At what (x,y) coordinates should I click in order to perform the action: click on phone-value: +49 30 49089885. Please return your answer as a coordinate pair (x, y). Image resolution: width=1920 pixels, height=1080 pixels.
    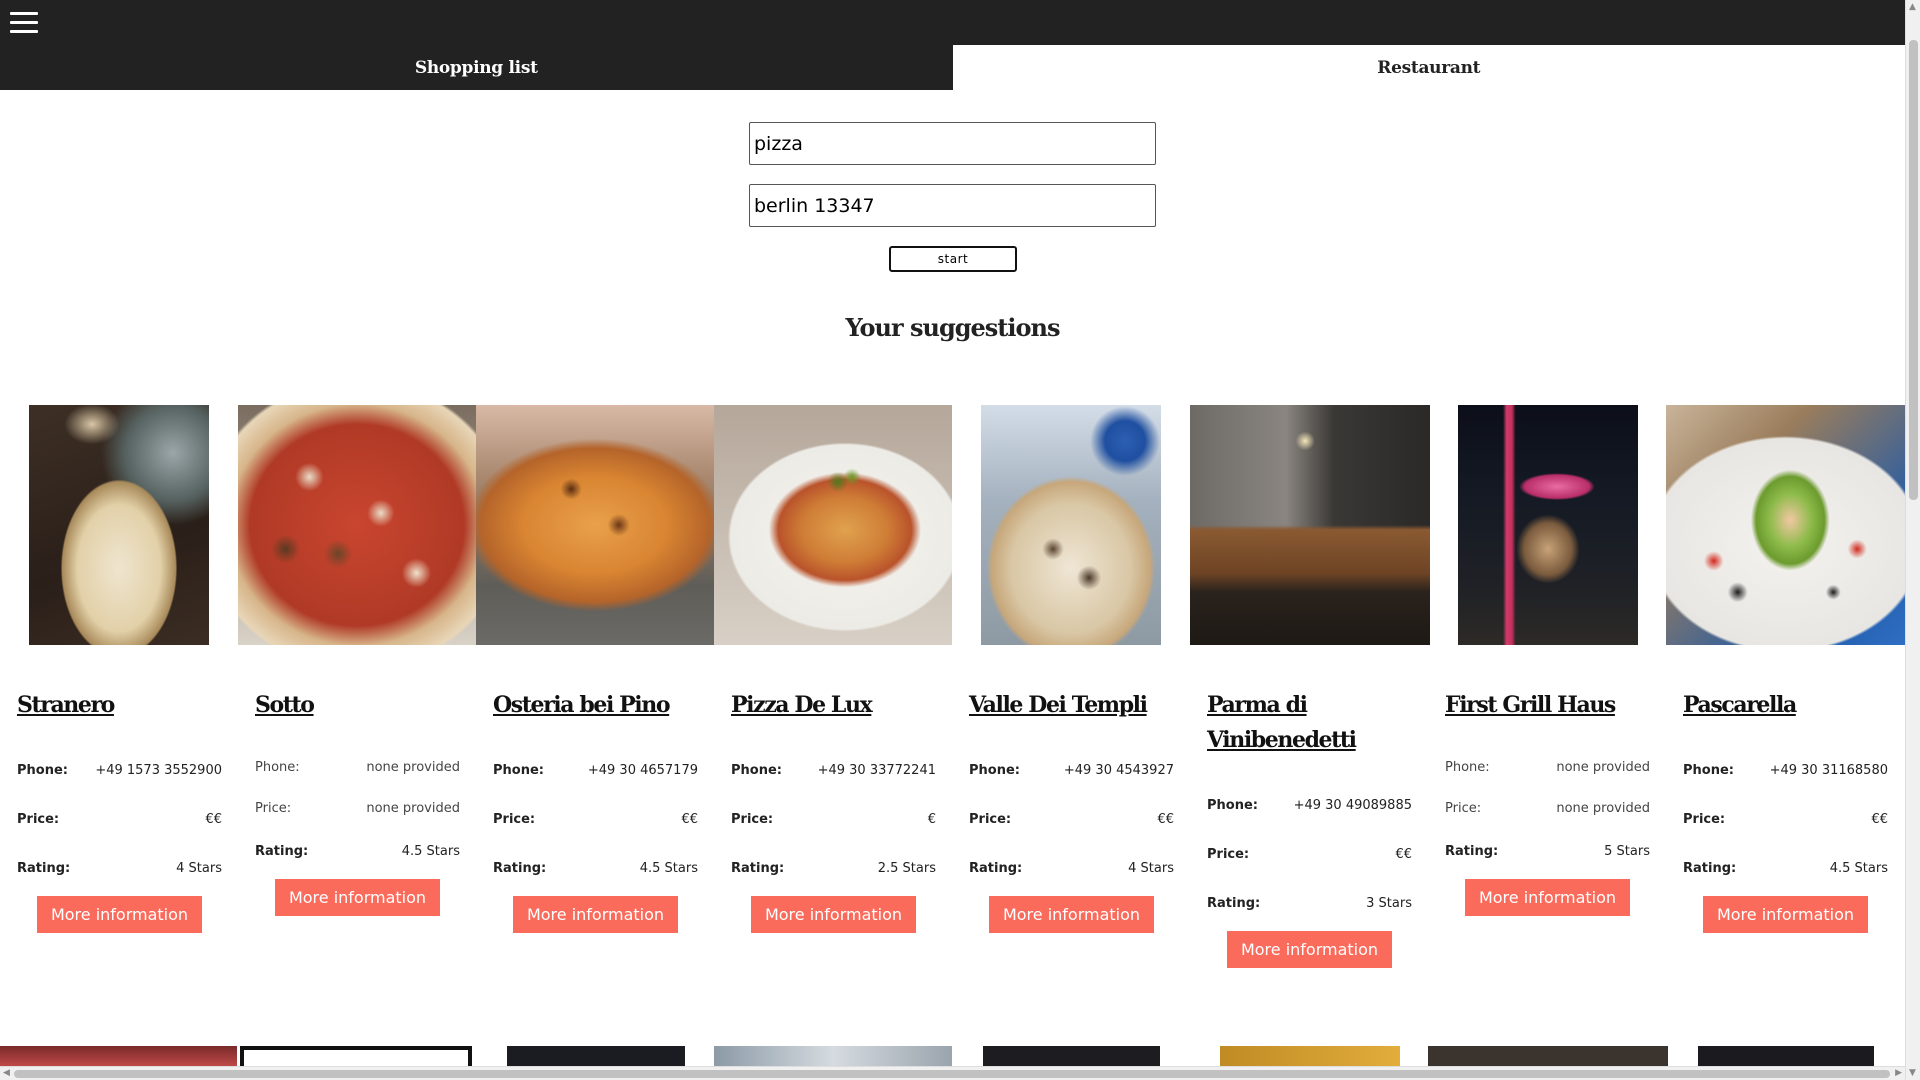
    Looking at the image, I should click on (1352, 805).